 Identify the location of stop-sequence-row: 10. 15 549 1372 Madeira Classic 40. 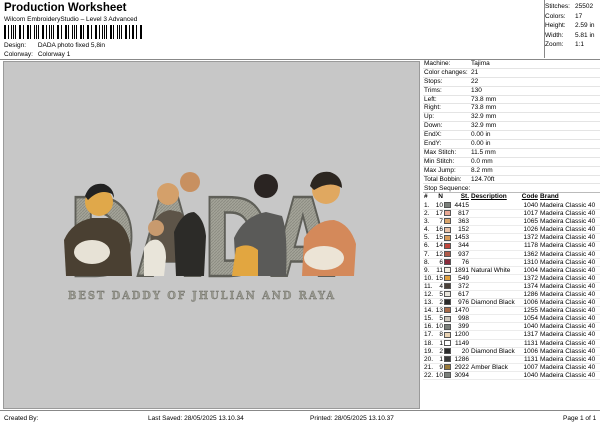
(511, 279).